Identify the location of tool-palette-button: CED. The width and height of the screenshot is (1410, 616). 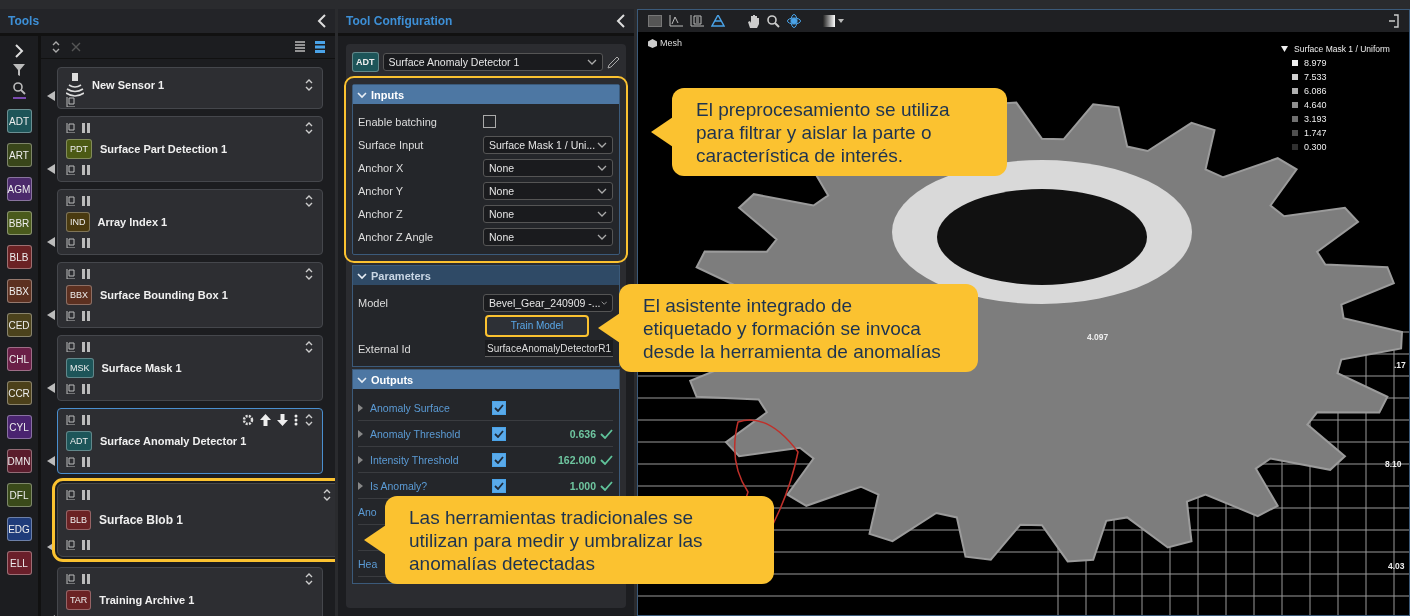
(19, 325).